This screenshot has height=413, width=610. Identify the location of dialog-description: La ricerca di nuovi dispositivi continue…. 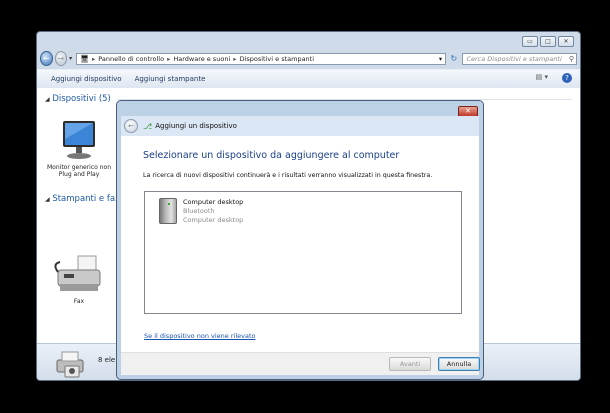
(288, 175).